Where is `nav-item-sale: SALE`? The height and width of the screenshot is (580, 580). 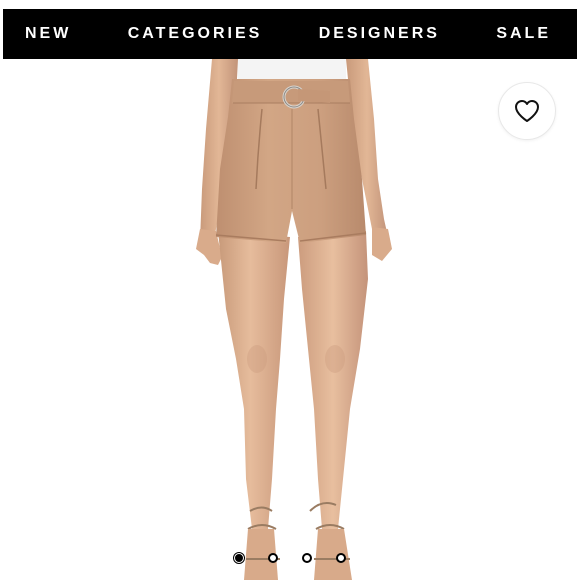
nav-item-sale: SALE is located at coordinates (523, 34).